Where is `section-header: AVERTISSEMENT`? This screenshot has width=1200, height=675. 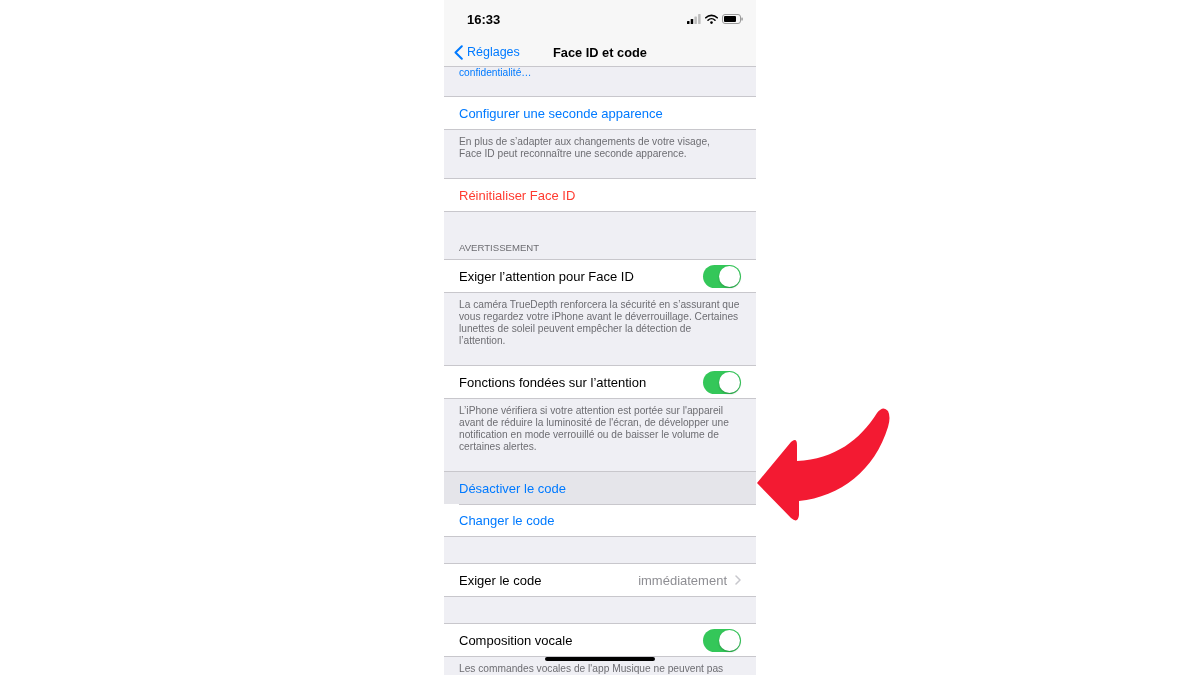
section-header: AVERTISSEMENT is located at coordinates (499, 247).